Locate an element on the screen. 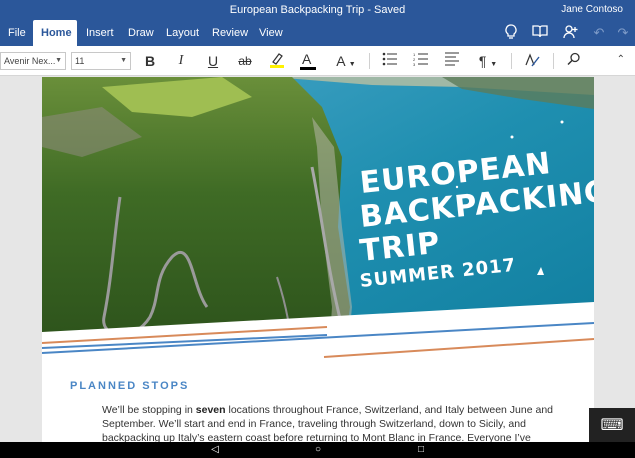  find-button is located at coordinates (574, 61).